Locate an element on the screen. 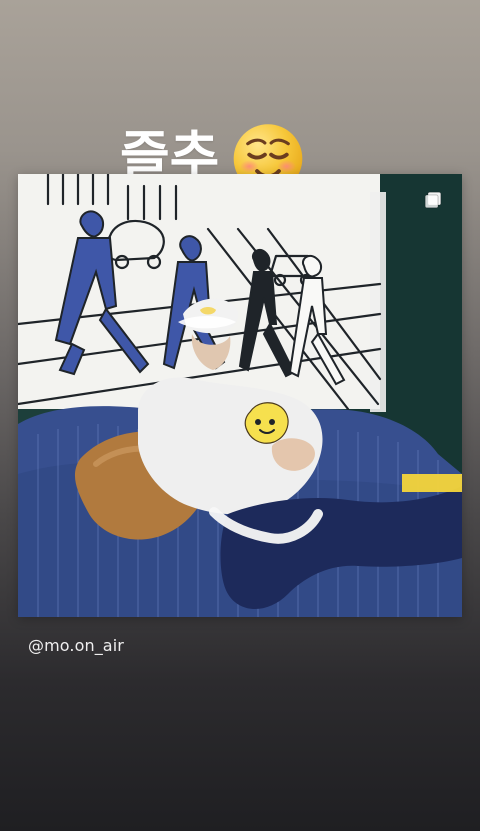 This screenshot has width=480, height=831. post-author-handle: @mo.on_air is located at coordinates (76, 645).